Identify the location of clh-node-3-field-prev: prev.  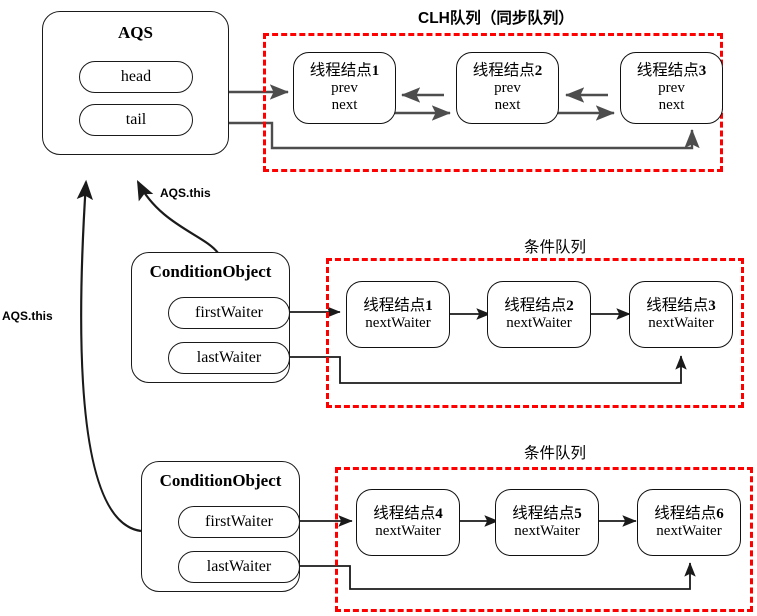
(671, 87).